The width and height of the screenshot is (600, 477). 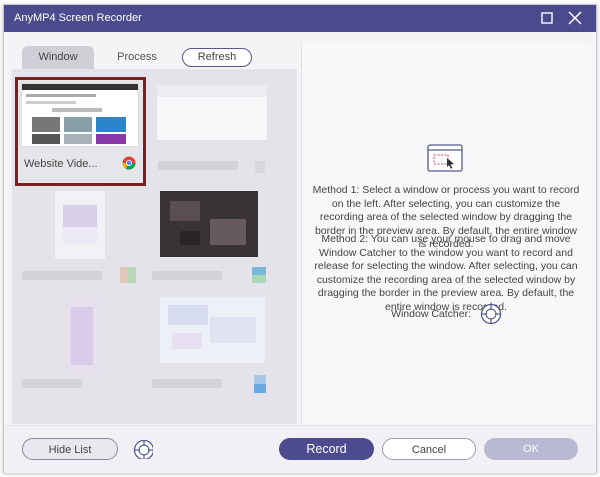 What do you see at coordinates (531, 449) in the screenshot?
I see `ok-button: OK` at bounding box center [531, 449].